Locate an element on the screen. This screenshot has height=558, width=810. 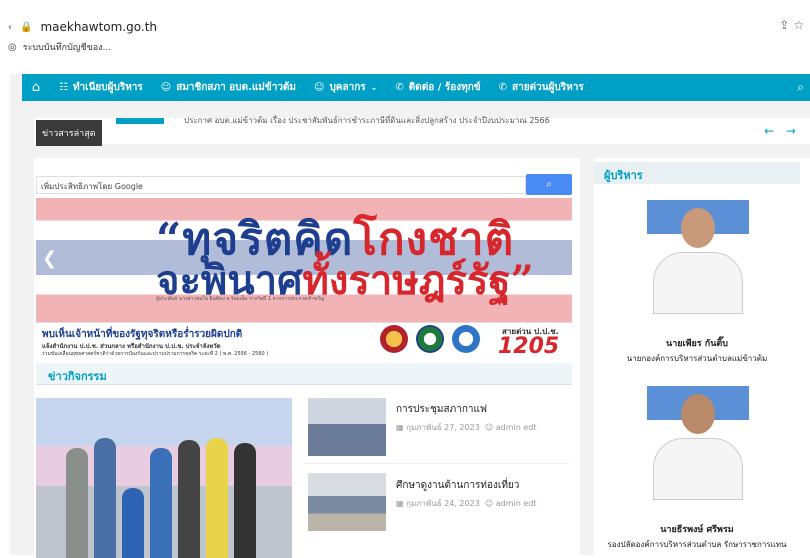
nav-label: สมาชิกสภา อบต.แม่ข้าวต้ม is located at coordinates (236, 87).